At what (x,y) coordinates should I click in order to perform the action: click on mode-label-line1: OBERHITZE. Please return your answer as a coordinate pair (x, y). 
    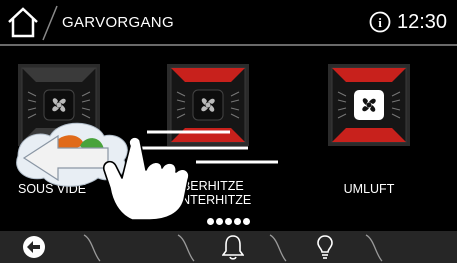
    Looking at the image, I should click on (208, 186).